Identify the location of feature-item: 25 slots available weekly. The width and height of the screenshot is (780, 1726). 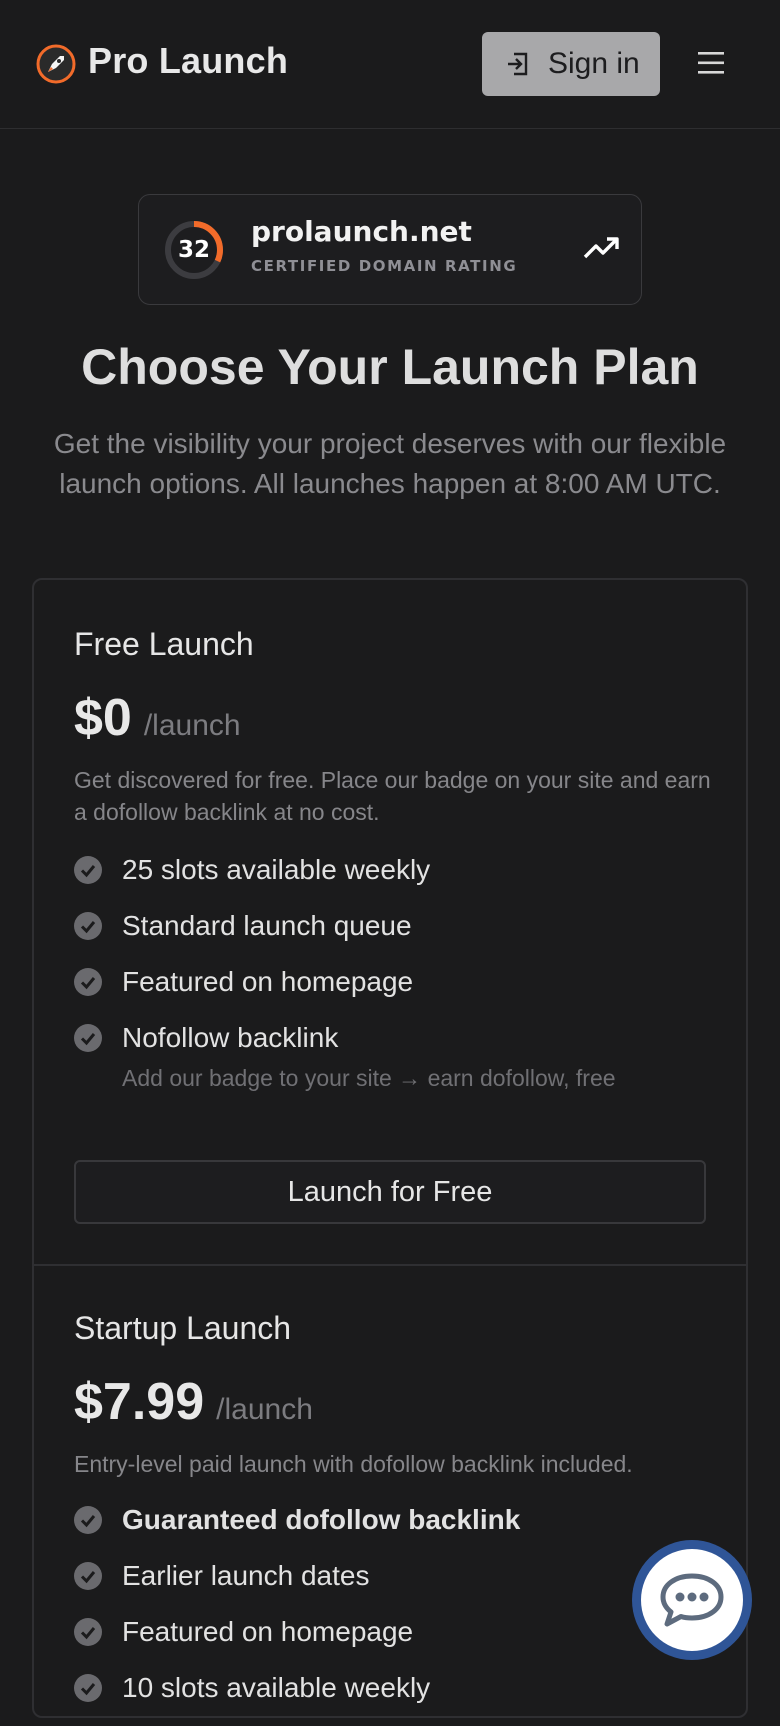
(394, 878).